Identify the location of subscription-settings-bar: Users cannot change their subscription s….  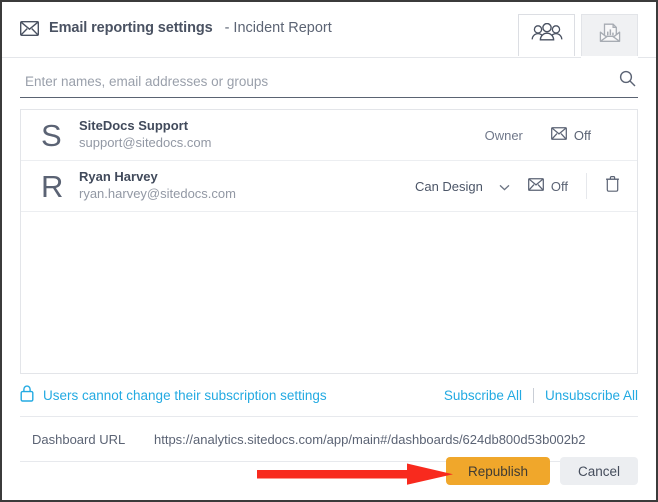
(329, 395).